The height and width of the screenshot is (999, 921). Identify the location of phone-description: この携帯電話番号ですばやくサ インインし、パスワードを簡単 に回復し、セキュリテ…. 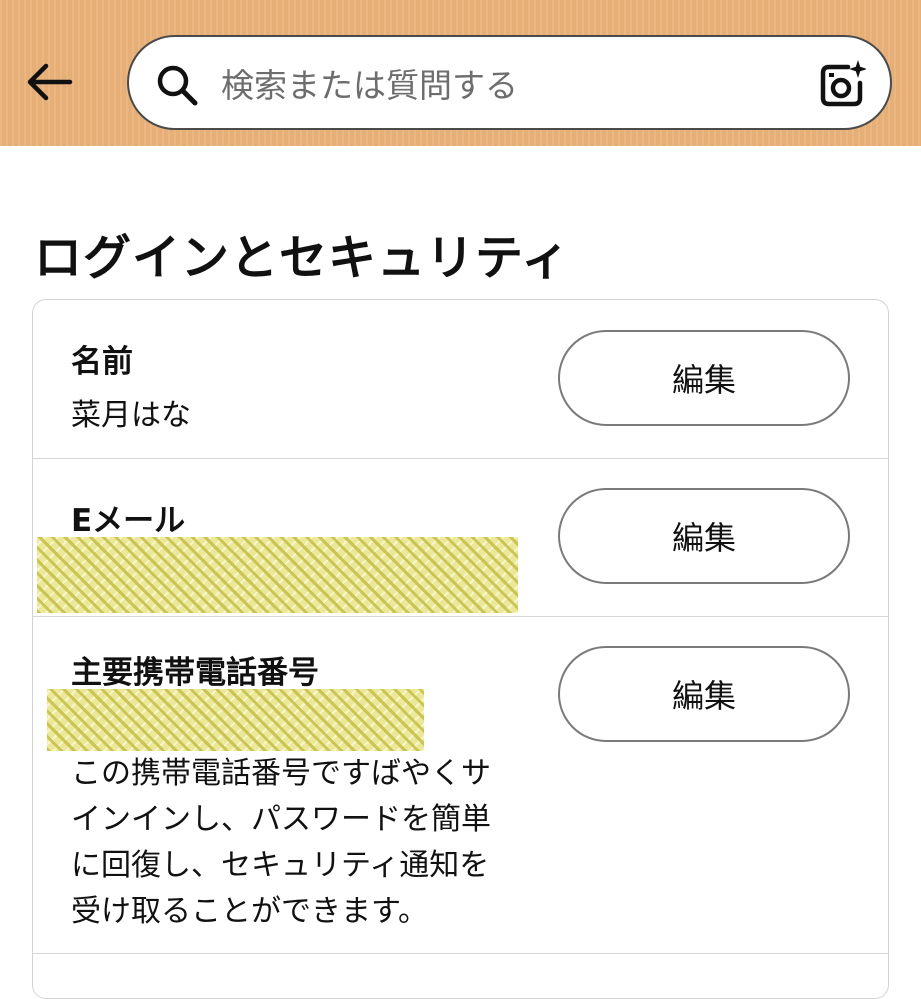
(296, 843).